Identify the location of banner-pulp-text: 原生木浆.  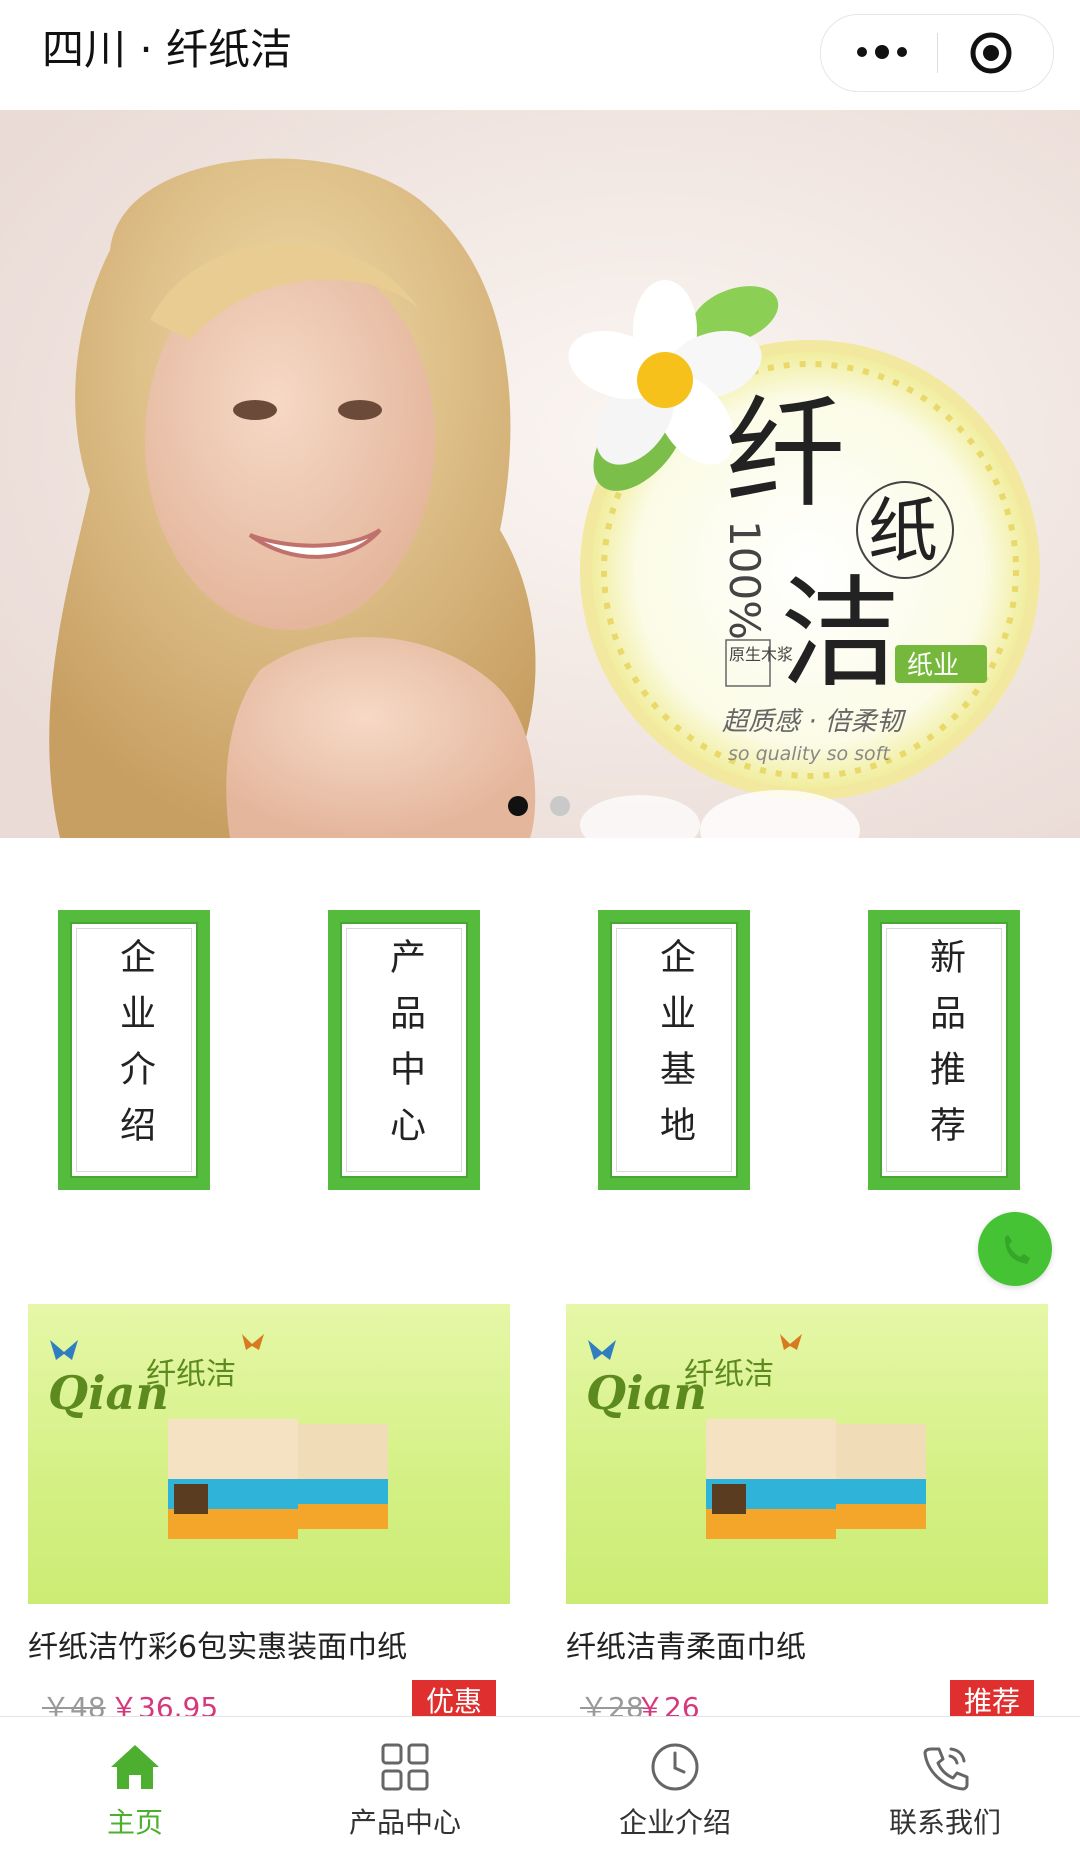
(761, 654).